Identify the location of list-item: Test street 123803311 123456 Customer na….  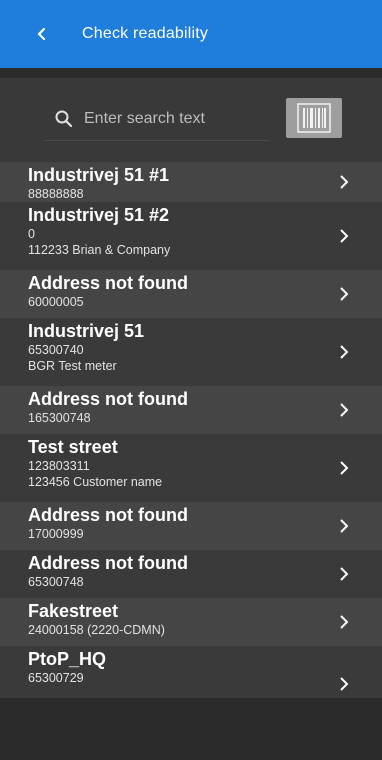
(191, 468).